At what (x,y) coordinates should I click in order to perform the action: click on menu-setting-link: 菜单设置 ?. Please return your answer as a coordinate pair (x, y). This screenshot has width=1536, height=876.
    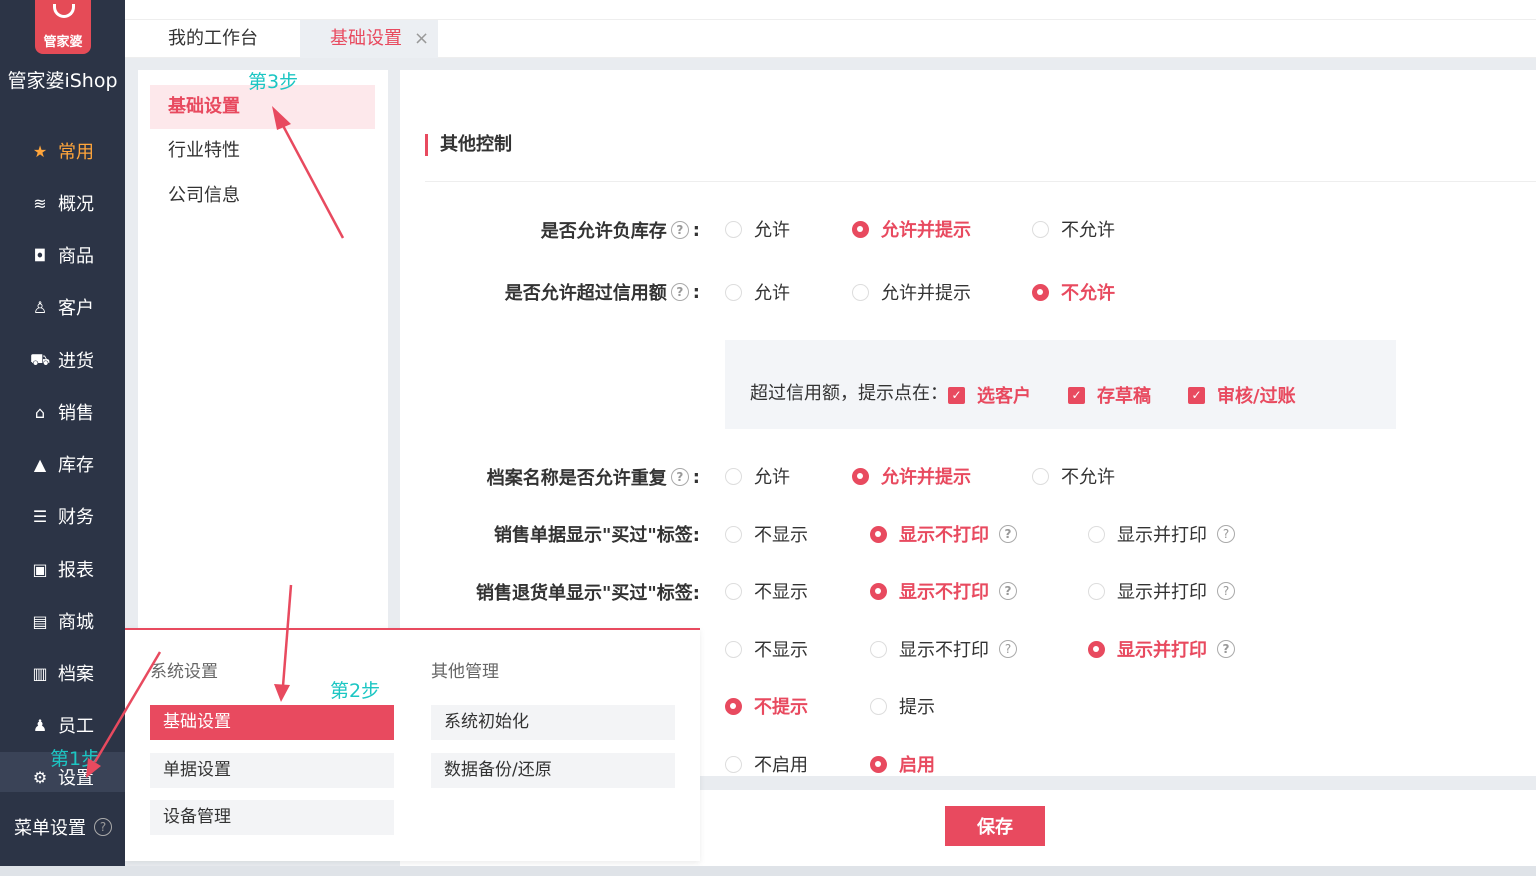
    Looking at the image, I should click on (63, 827).